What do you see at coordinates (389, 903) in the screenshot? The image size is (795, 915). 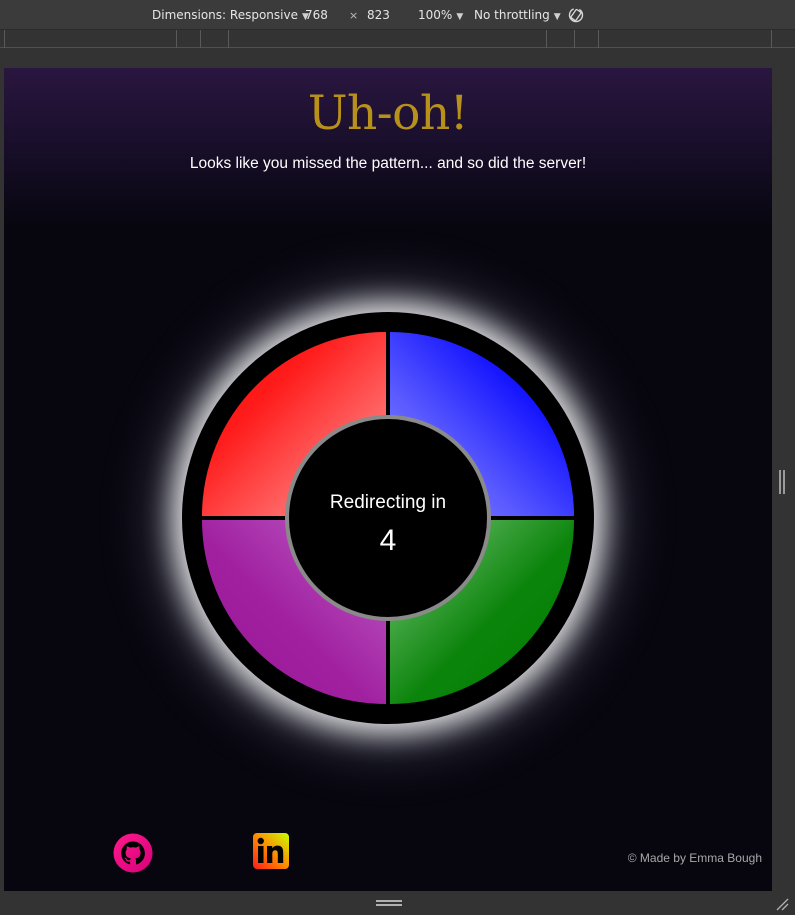 I see `viewport-resize-handle-bottom` at bounding box center [389, 903].